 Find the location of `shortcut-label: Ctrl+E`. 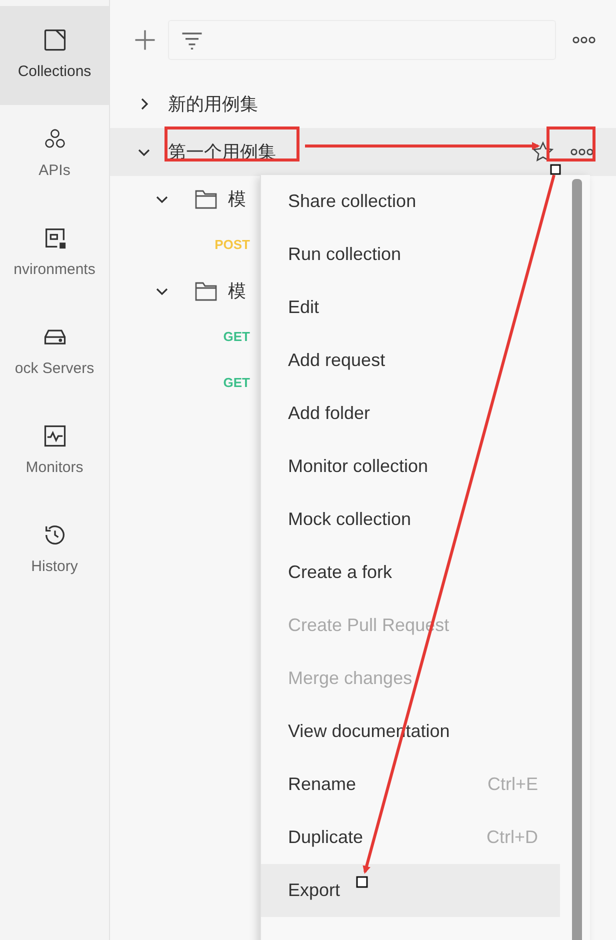

shortcut-label: Ctrl+E is located at coordinates (512, 784).